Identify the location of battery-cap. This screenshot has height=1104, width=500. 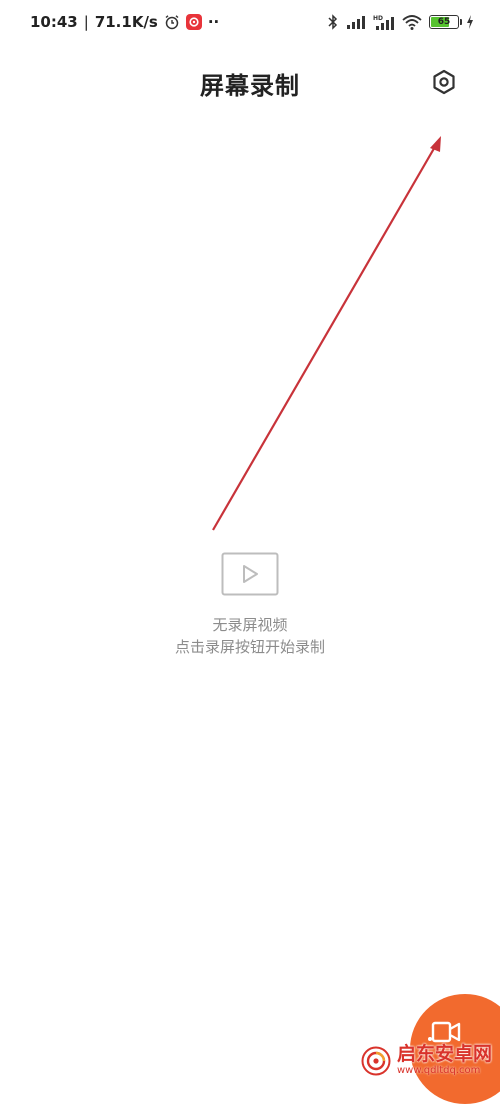
(461, 22).